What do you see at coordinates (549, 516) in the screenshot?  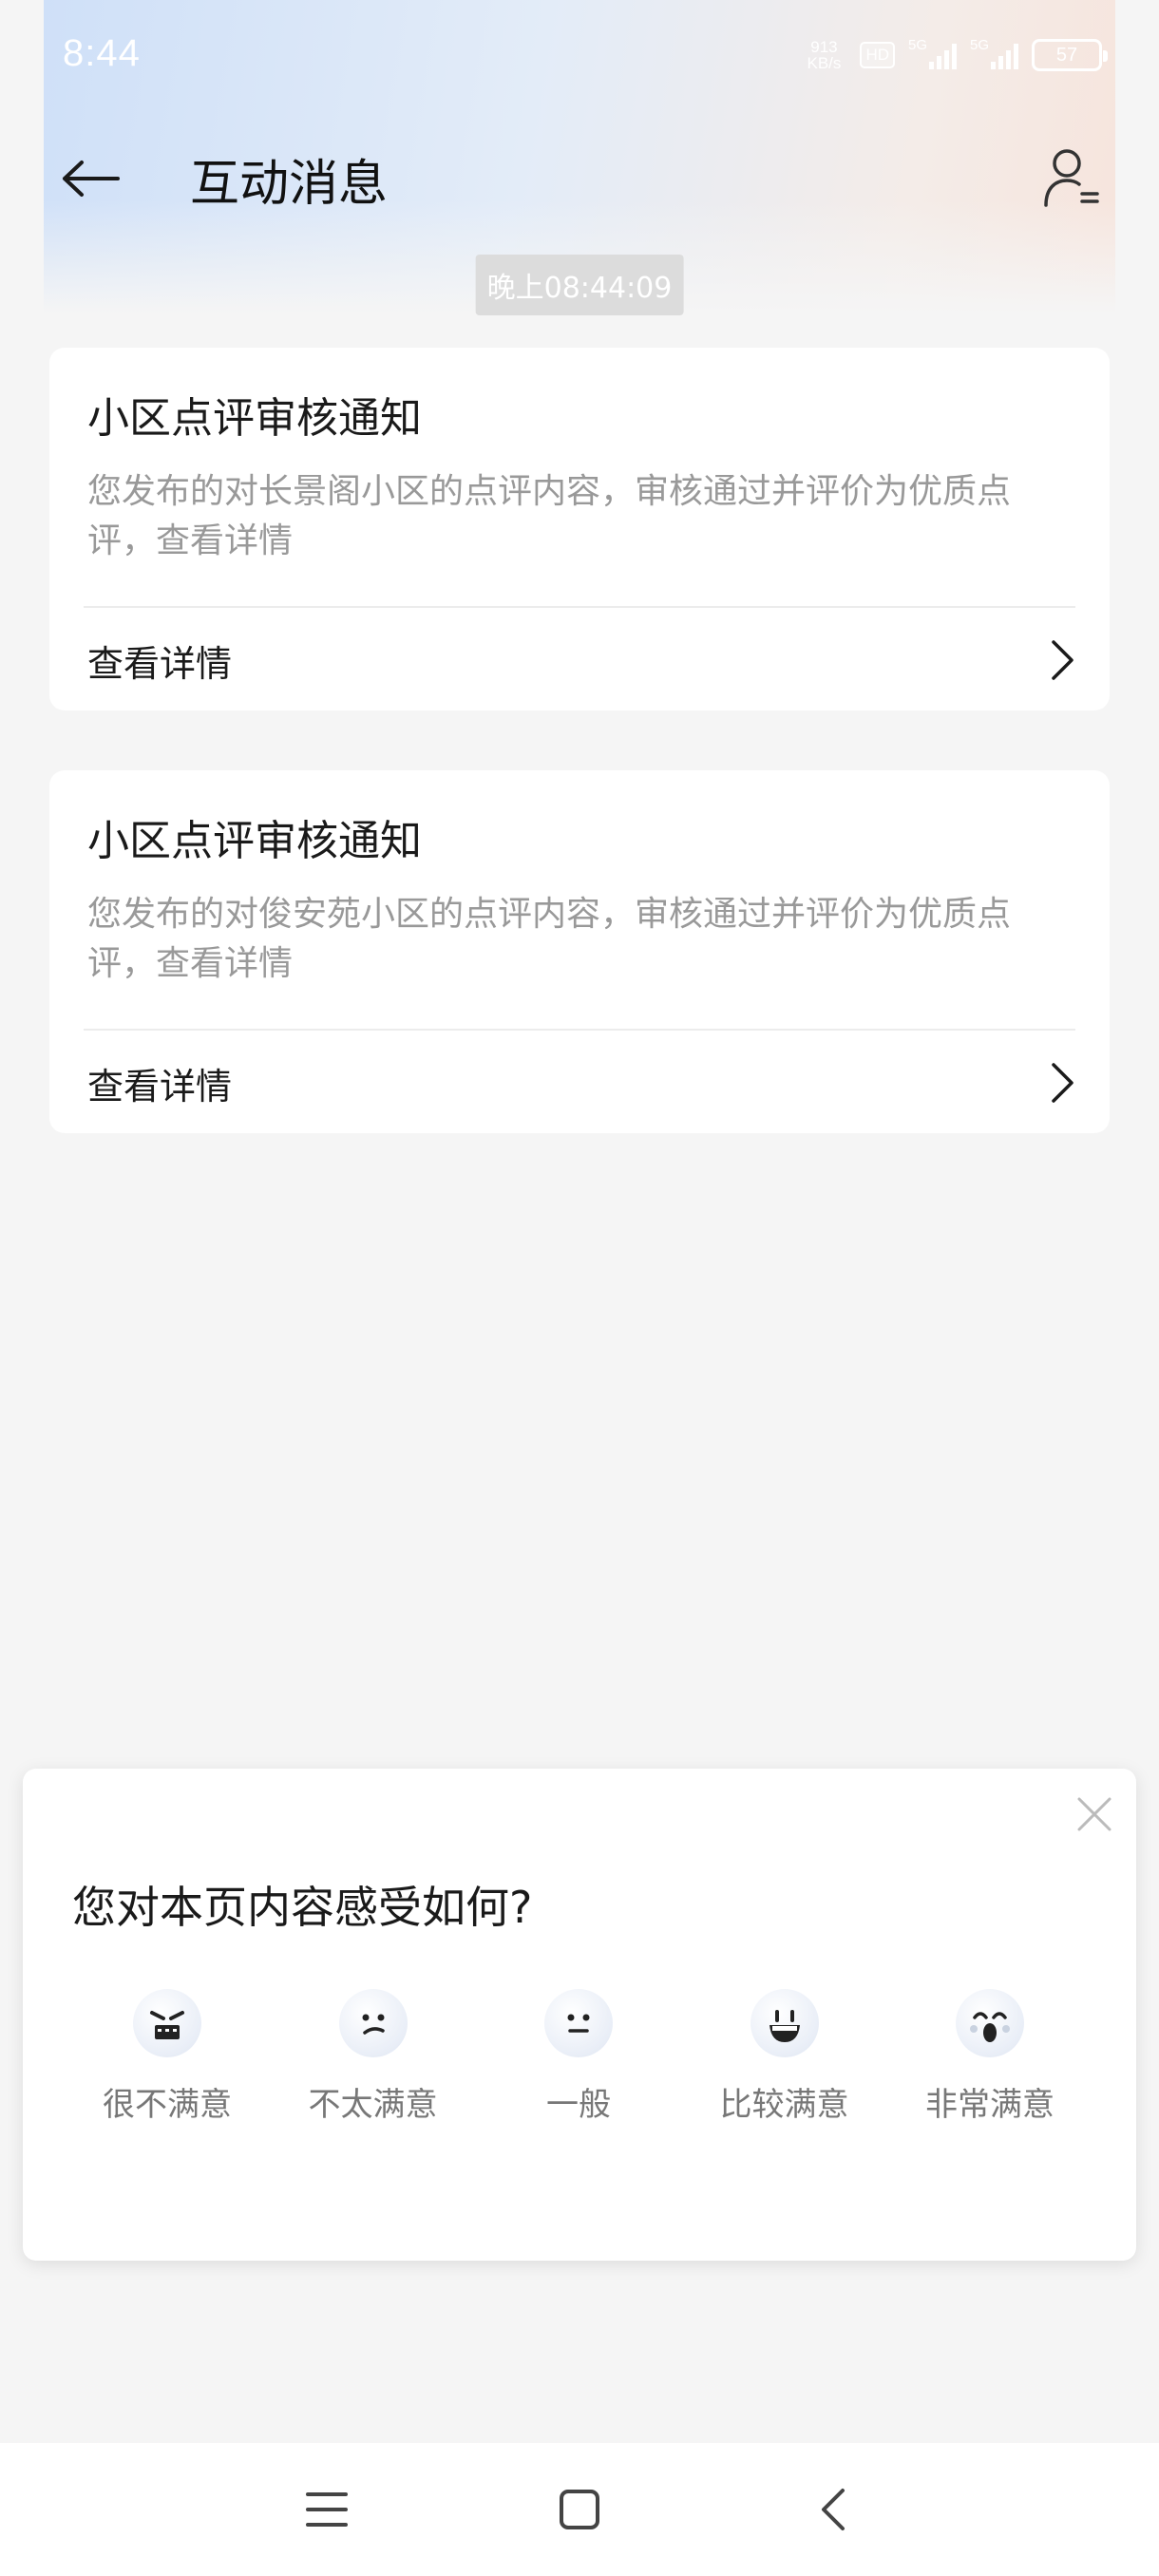 I see `message-body: 您发布的对长景阁小区的点评内容，审核通过并评价为优质点评，查看详情` at bounding box center [549, 516].